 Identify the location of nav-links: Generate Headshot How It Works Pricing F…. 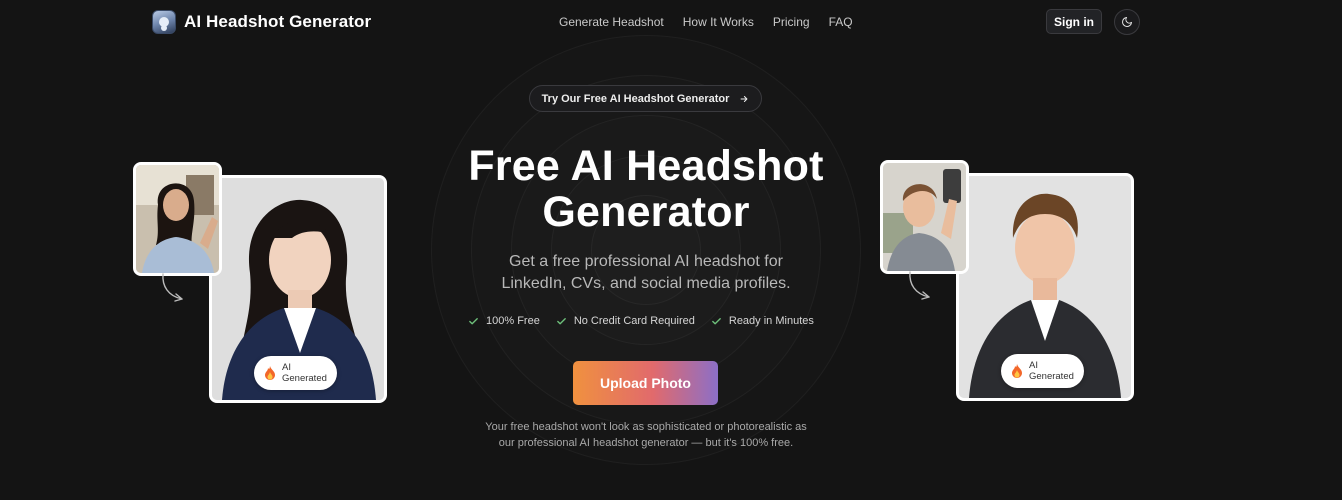
(706, 22).